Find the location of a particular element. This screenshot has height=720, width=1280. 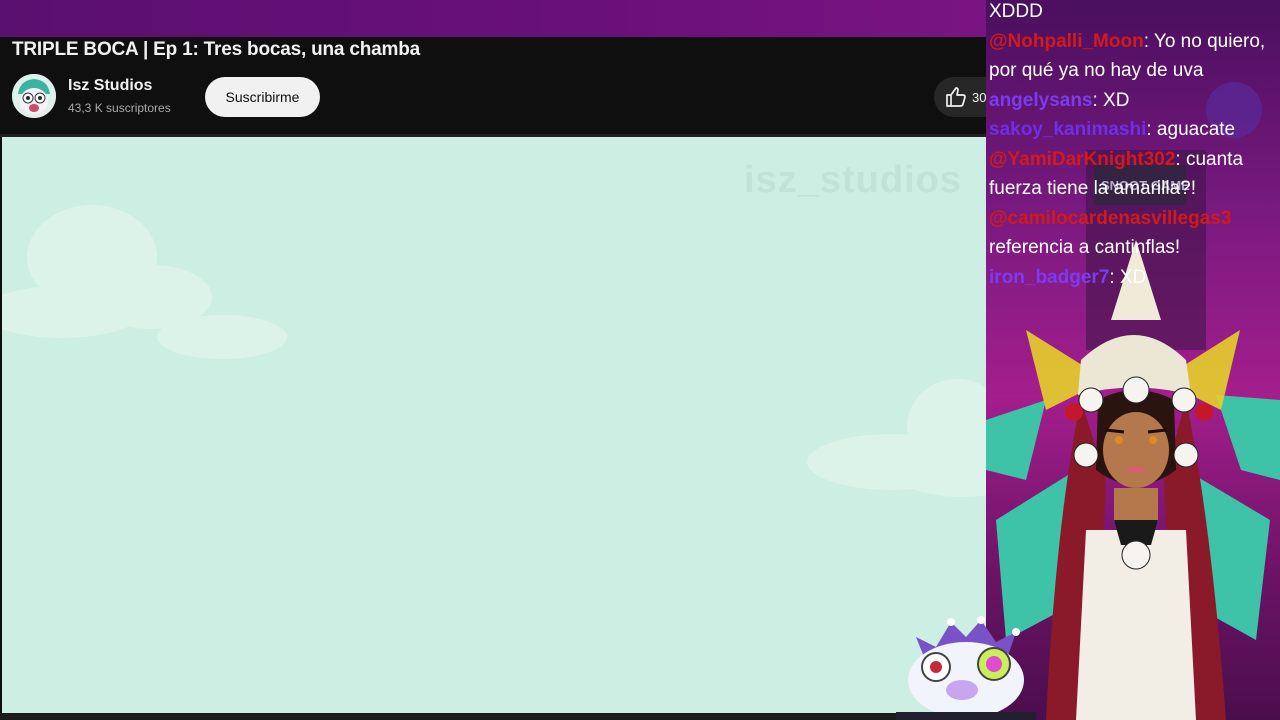

chat-username: @camilocardenasvillegas3 is located at coordinates (1110, 218).